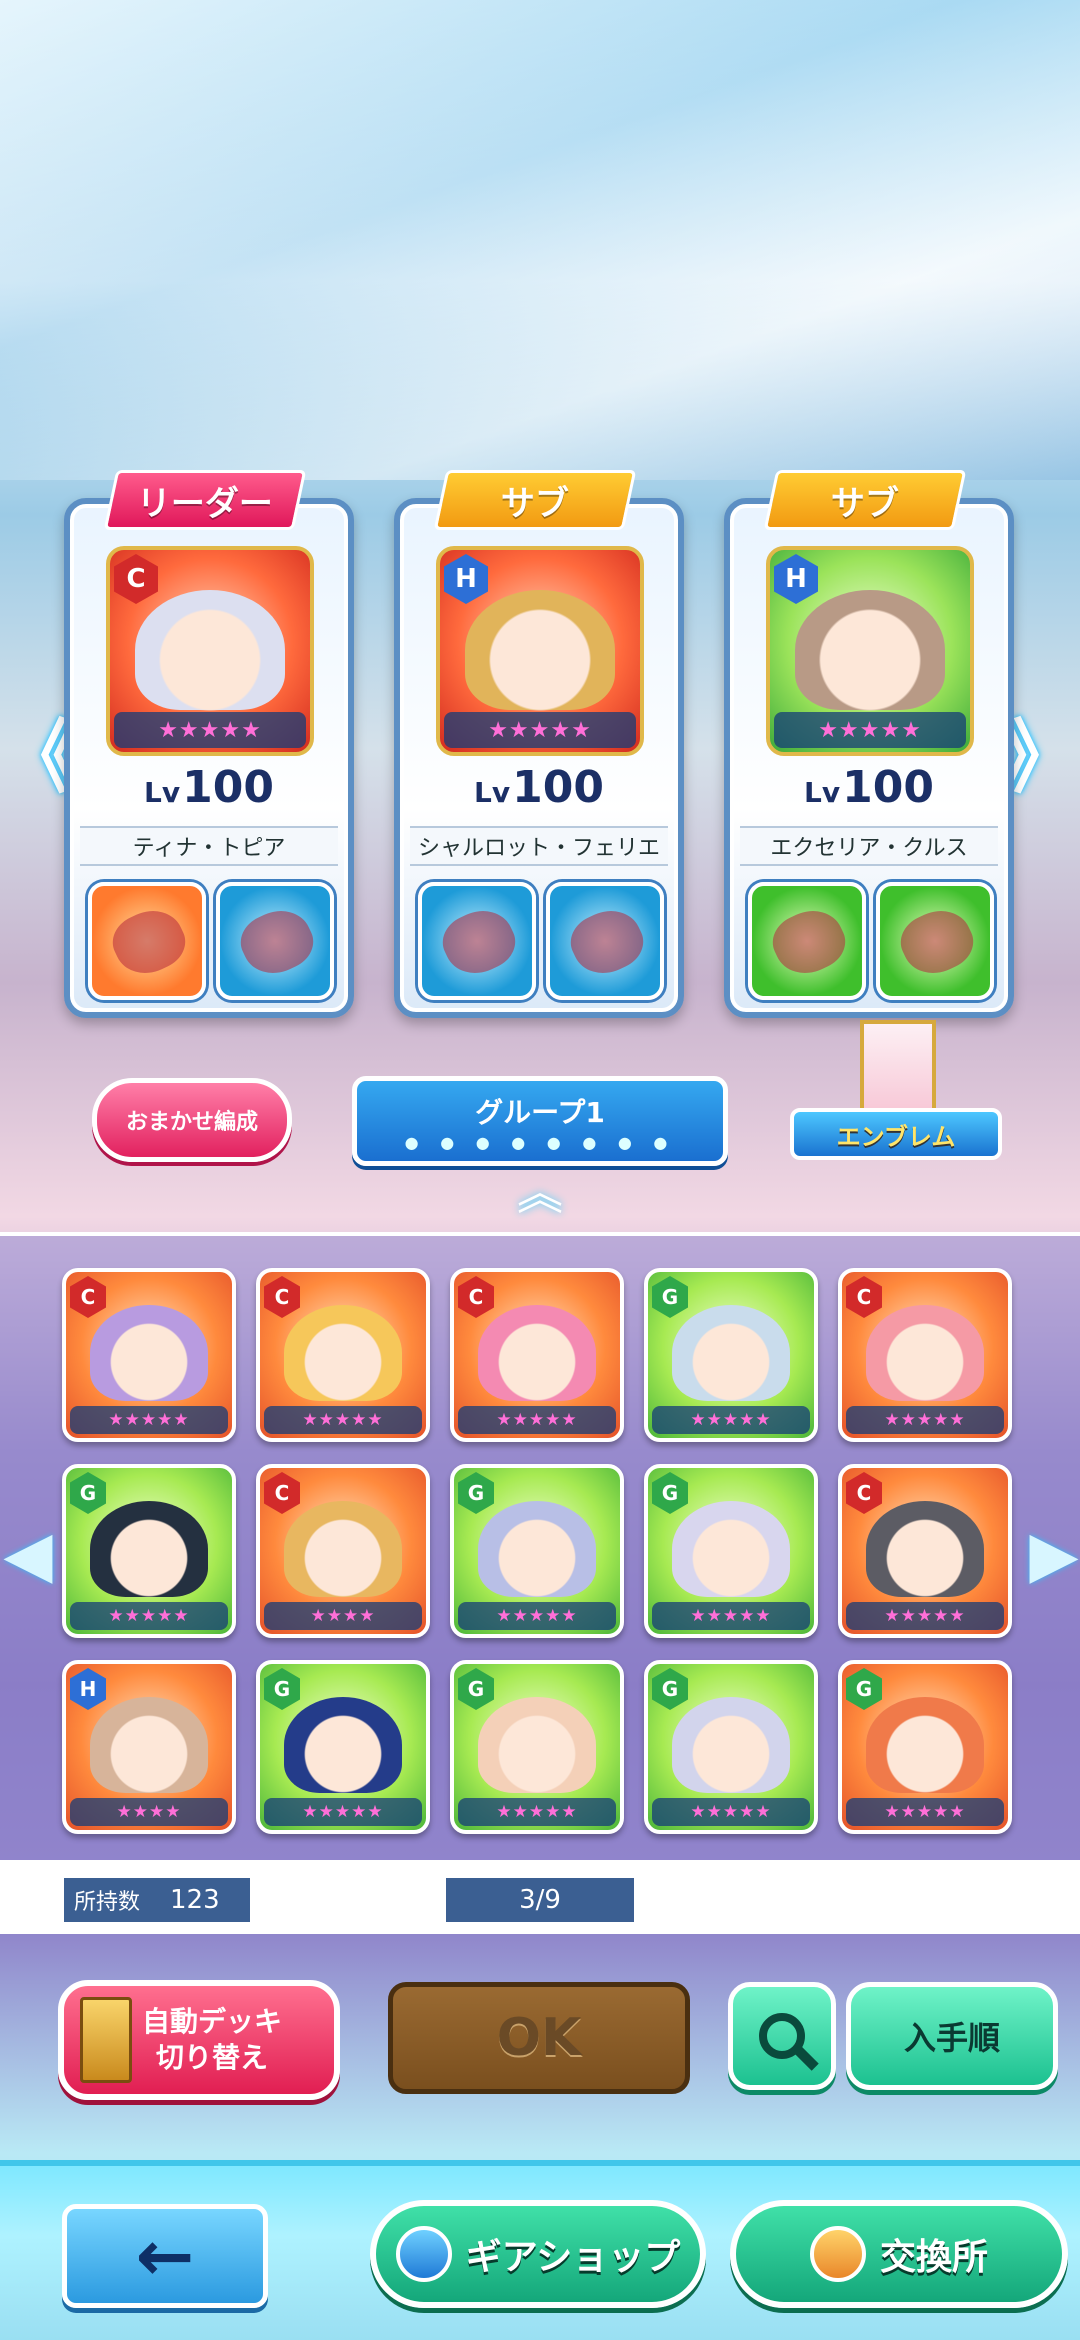  Describe the element at coordinates (192, 1120) in the screenshot. I see `auto-formation-button: おまかせ編成` at that location.